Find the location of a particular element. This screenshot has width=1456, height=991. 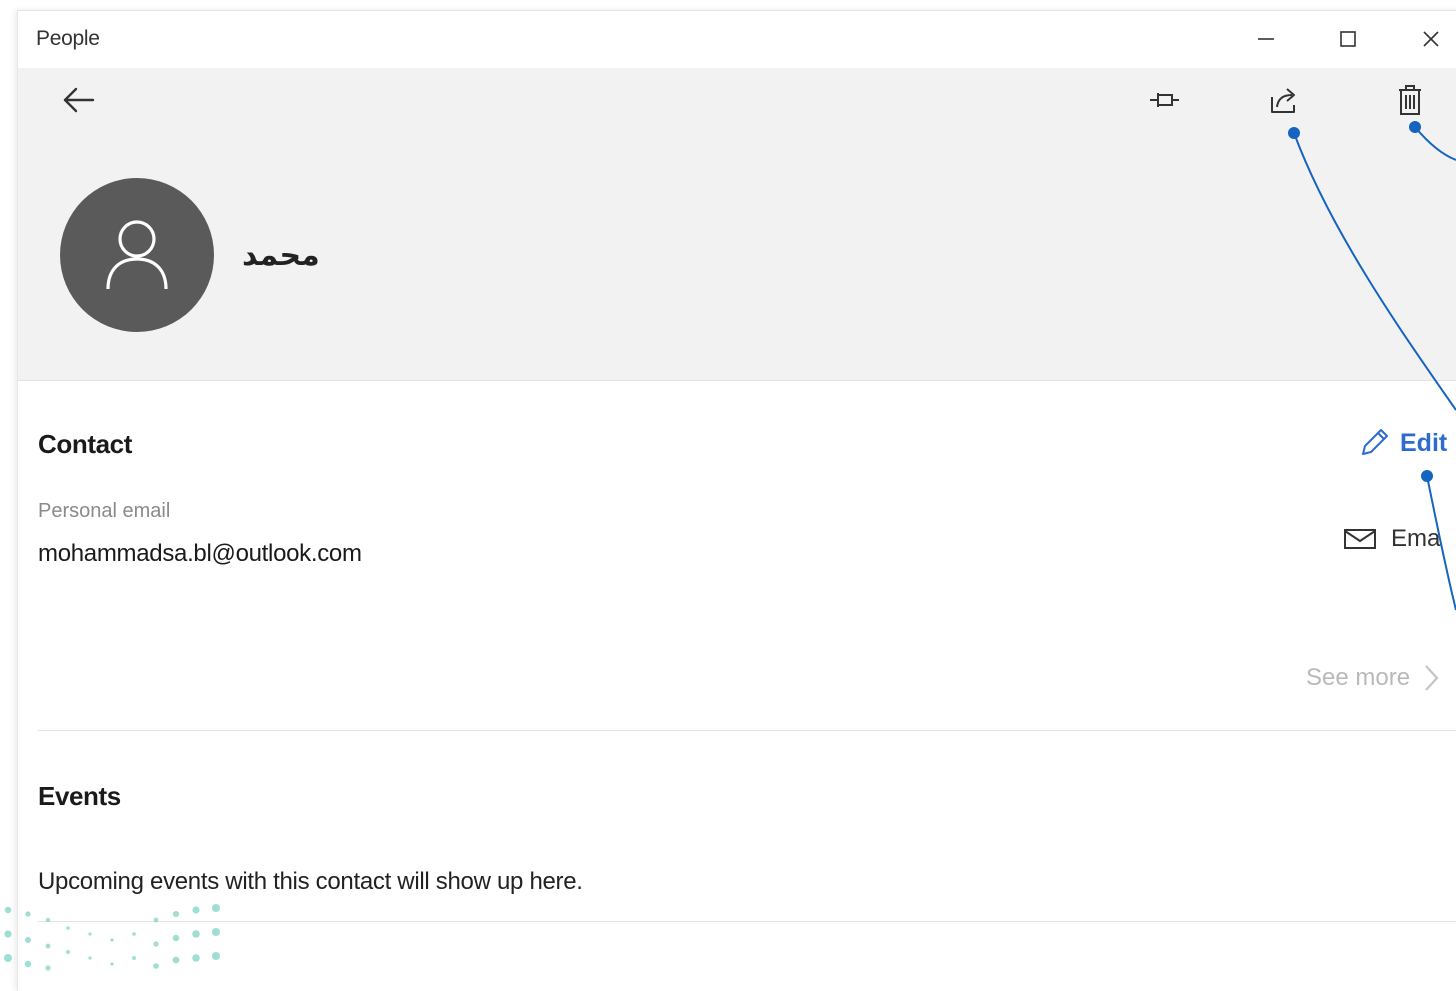

avatar is located at coordinates (137, 255).